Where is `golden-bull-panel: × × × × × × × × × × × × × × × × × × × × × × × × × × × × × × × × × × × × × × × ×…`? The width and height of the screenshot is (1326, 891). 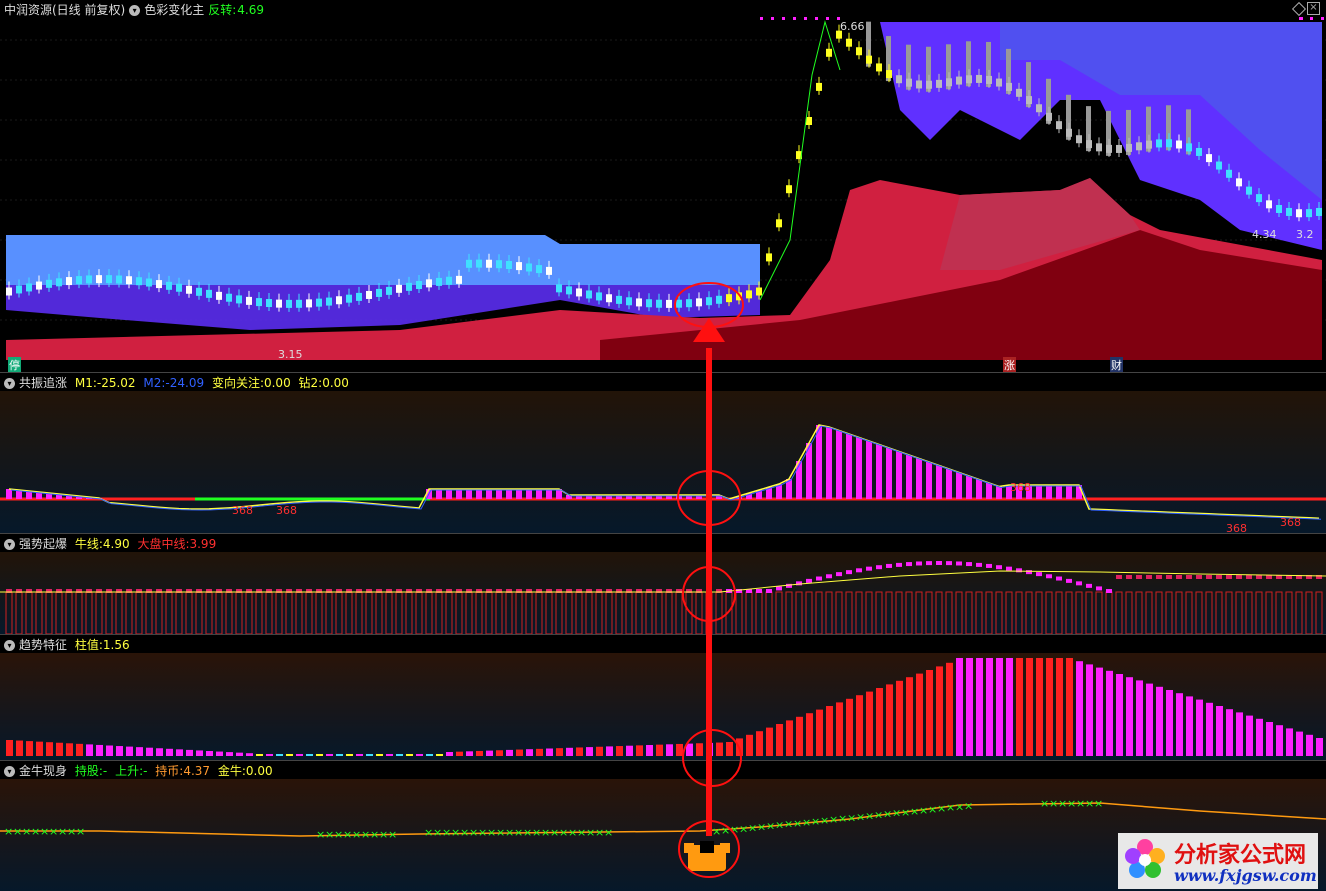 golden-bull-panel: × × × × × × × × × × × × × × × × × × × × × × × × × × × × × × × × × × × × × × × ×… is located at coordinates (663, 826).